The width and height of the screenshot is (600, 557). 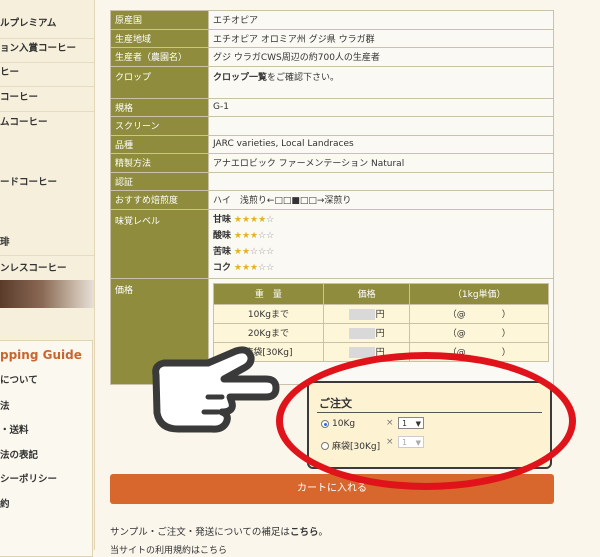 What do you see at coordinates (381, 268) in the screenshot?
I see `taste-row-body: コク ★★★☆☆` at bounding box center [381, 268].